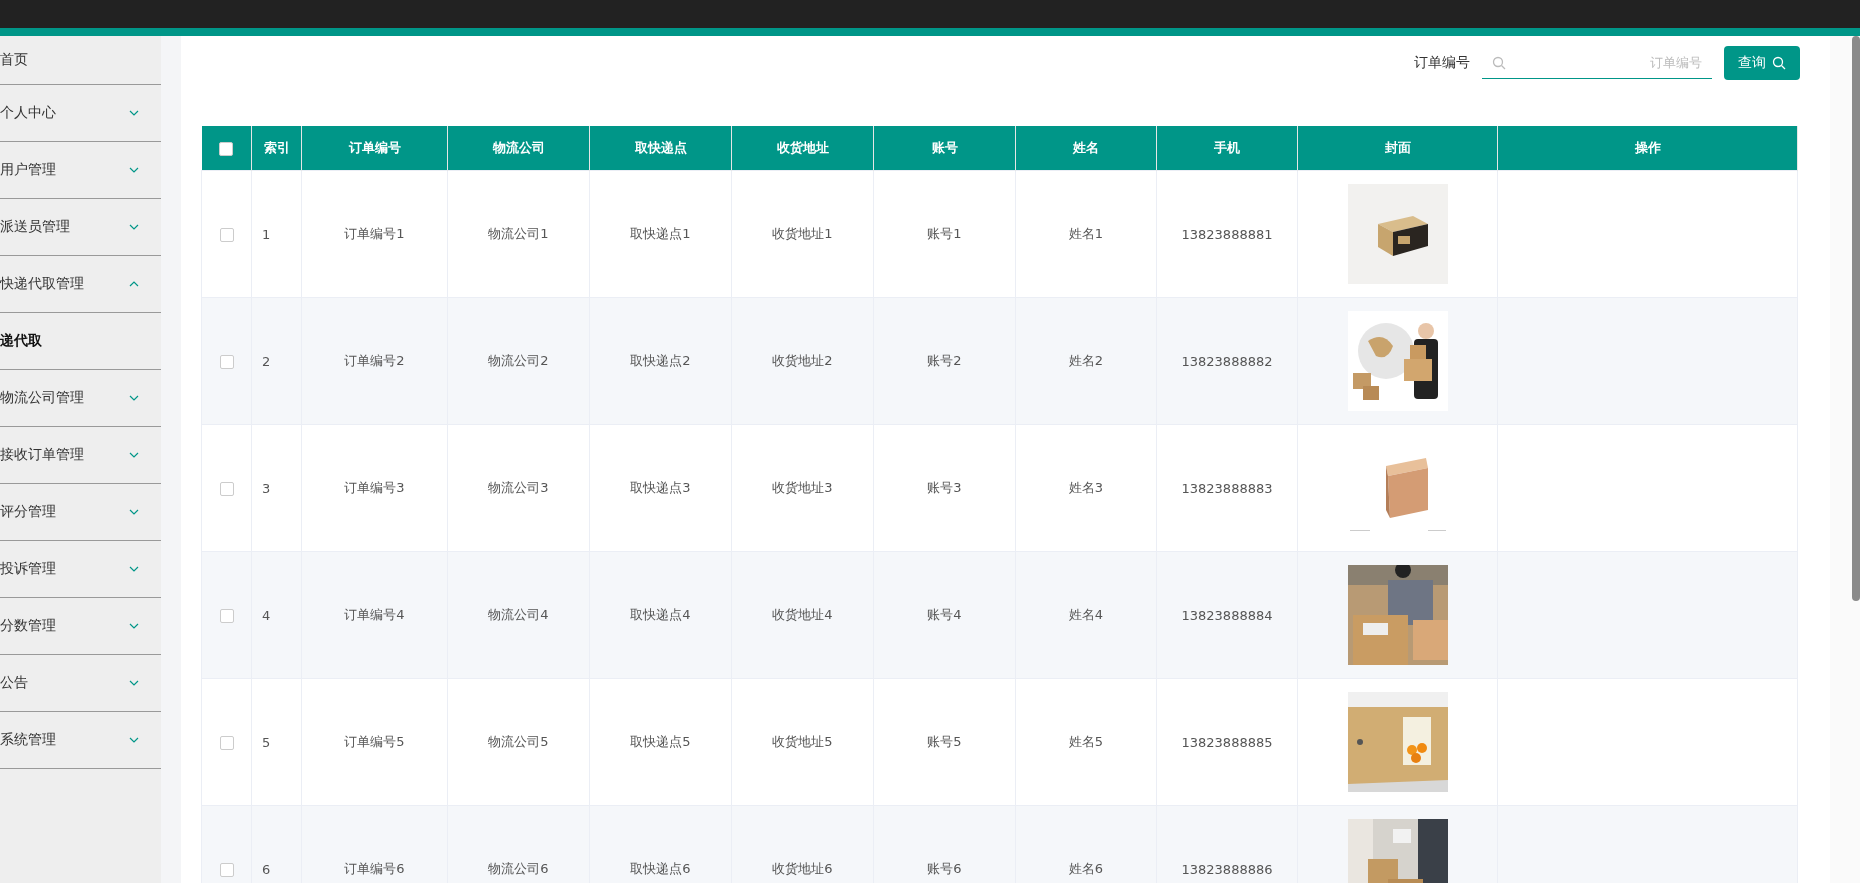 The image size is (1860, 883). What do you see at coordinates (518, 615) in the screenshot?
I see `table-cell: 物流公司4` at bounding box center [518, 615].